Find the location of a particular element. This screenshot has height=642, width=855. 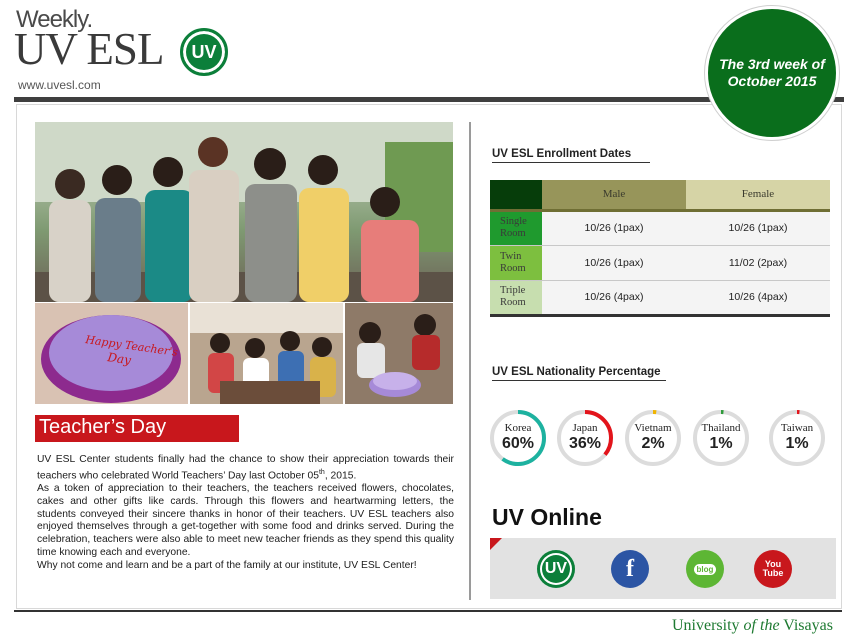

week-badge-line1: The 3rd week of is located at coordinates (772, 63).